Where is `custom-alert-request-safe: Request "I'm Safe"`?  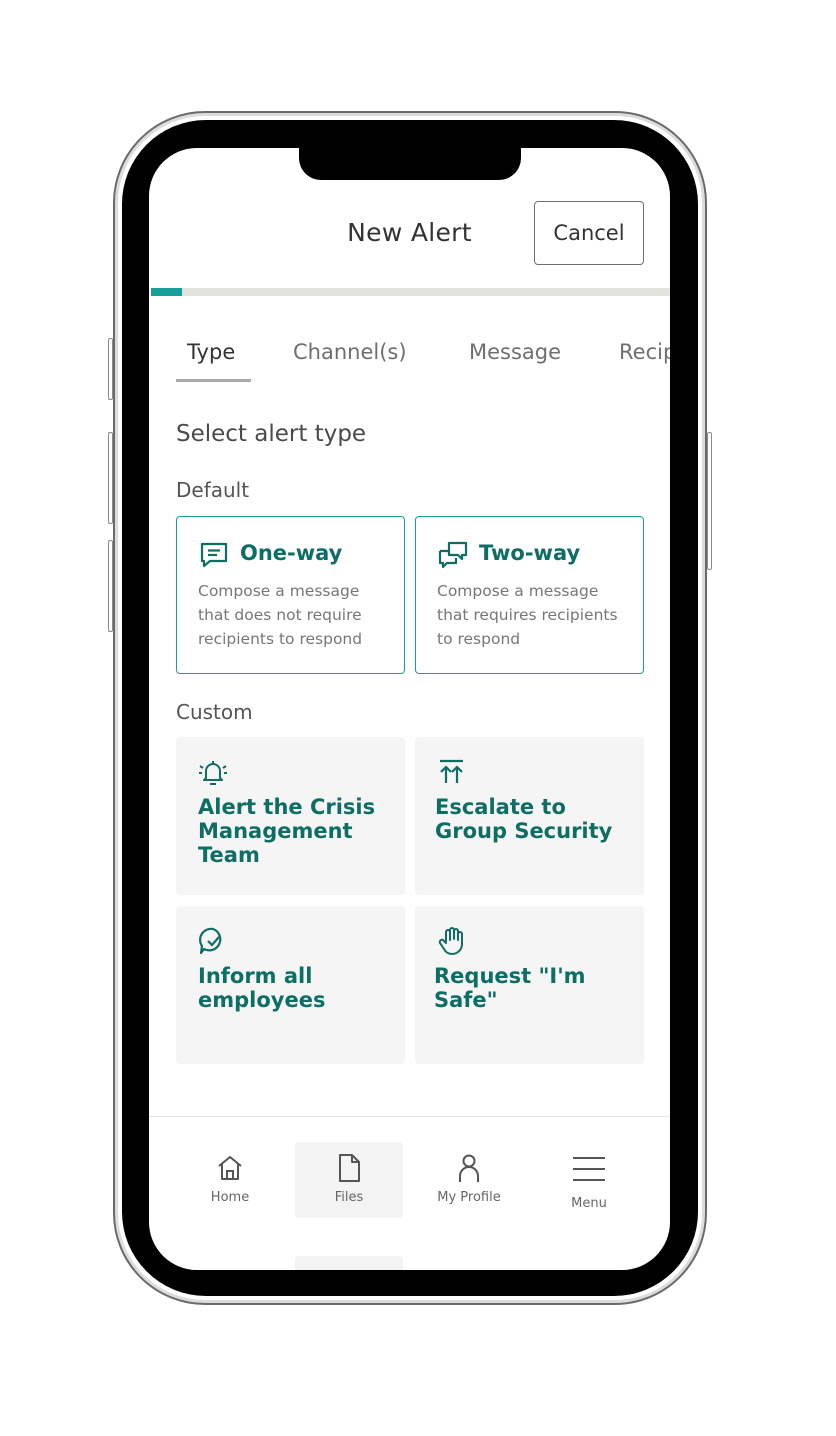
custom-alert-request-safe: Request "I'm Safe" is located at coordinates (529, 985).